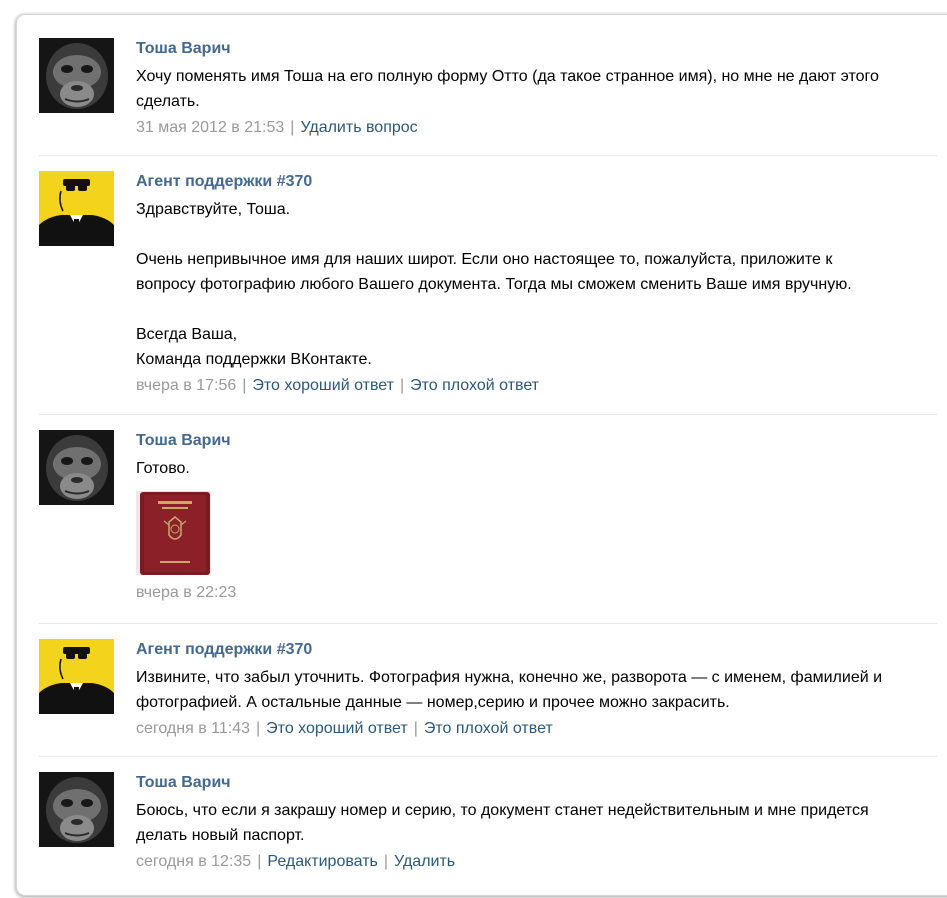 Image resolution: width=947 pixels, height=898 pixels. I want to click on passport-image, so click(173, 533).